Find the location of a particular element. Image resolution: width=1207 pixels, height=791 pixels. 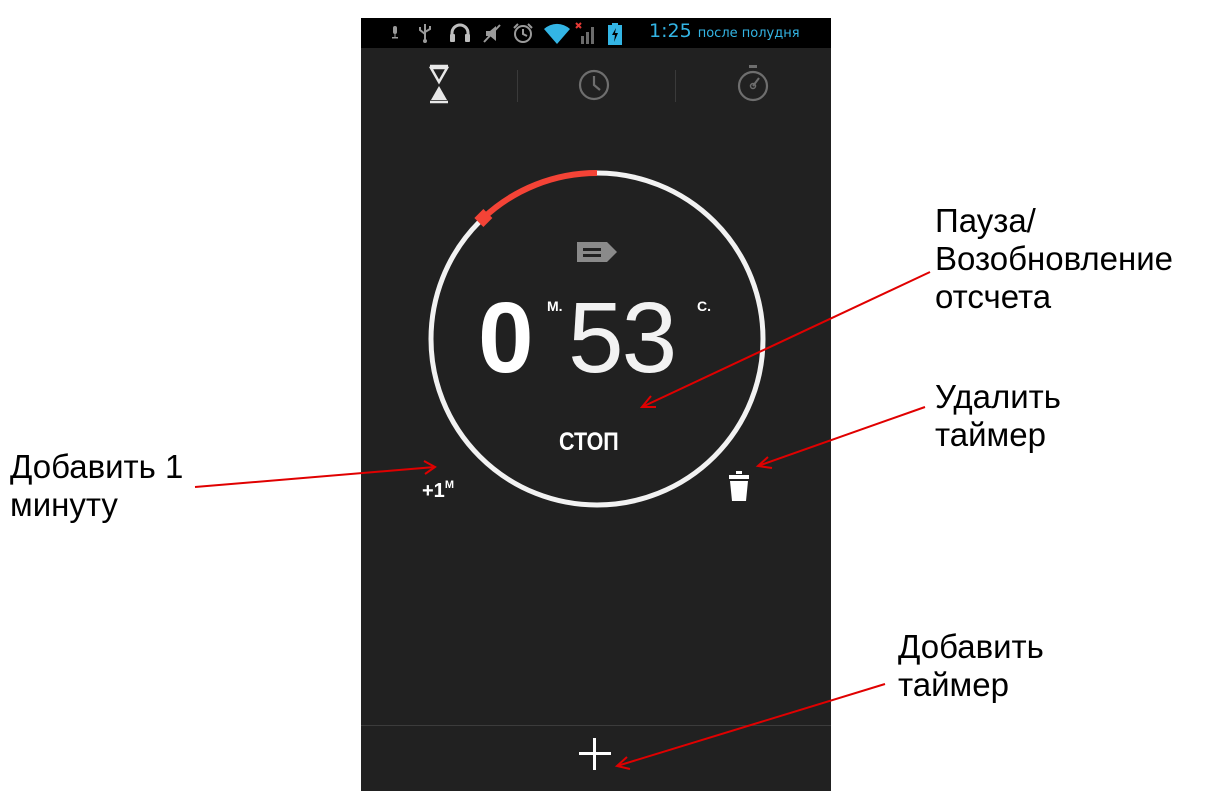

label-tag-icon is located at coordinates (597, 252).